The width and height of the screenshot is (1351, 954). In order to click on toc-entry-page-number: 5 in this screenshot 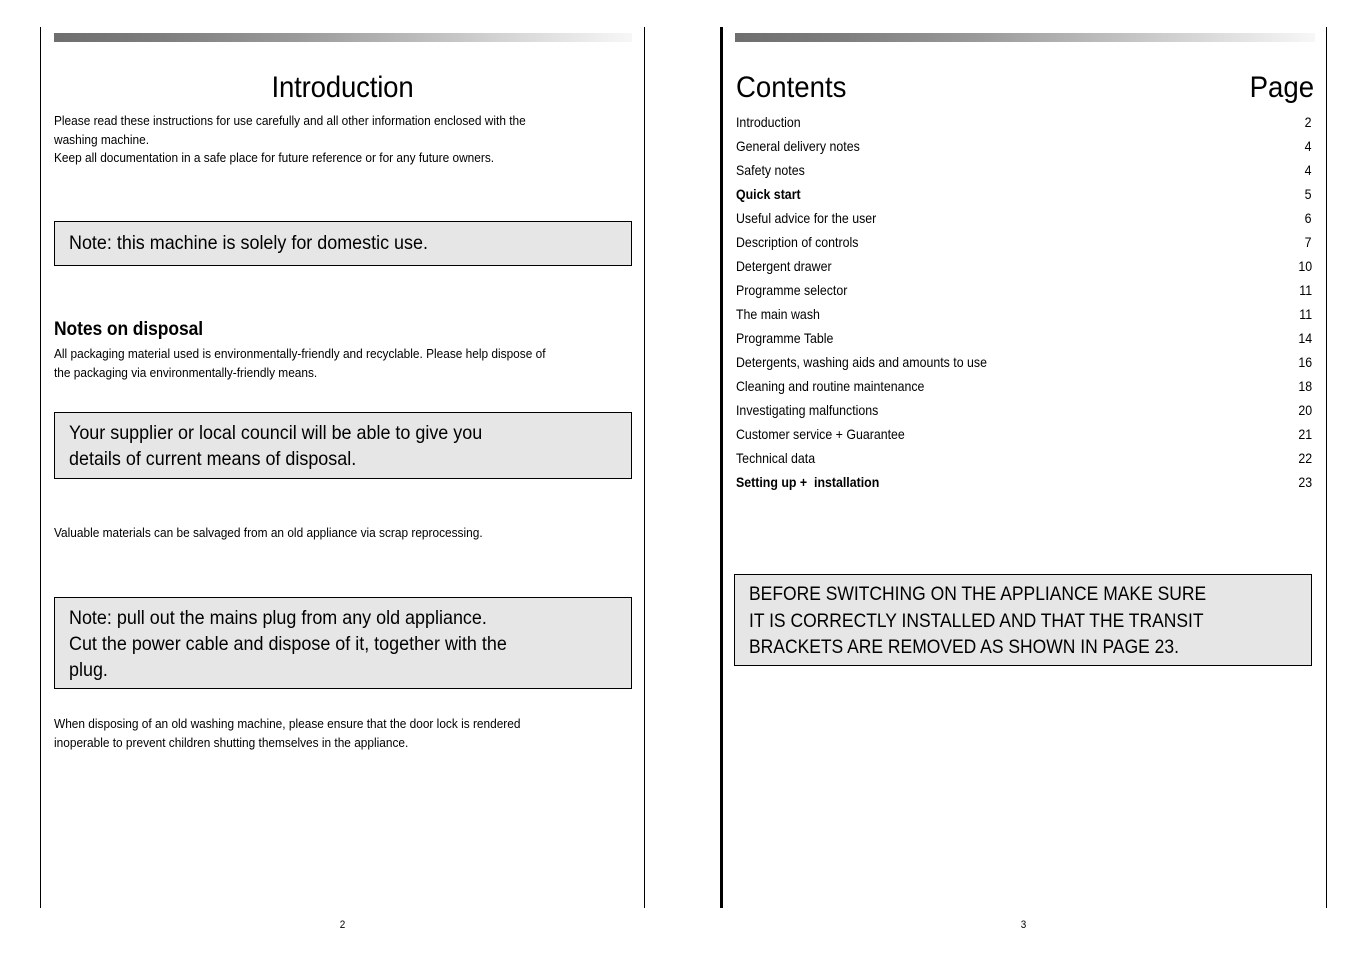, I will do `click(1308, 194)`.